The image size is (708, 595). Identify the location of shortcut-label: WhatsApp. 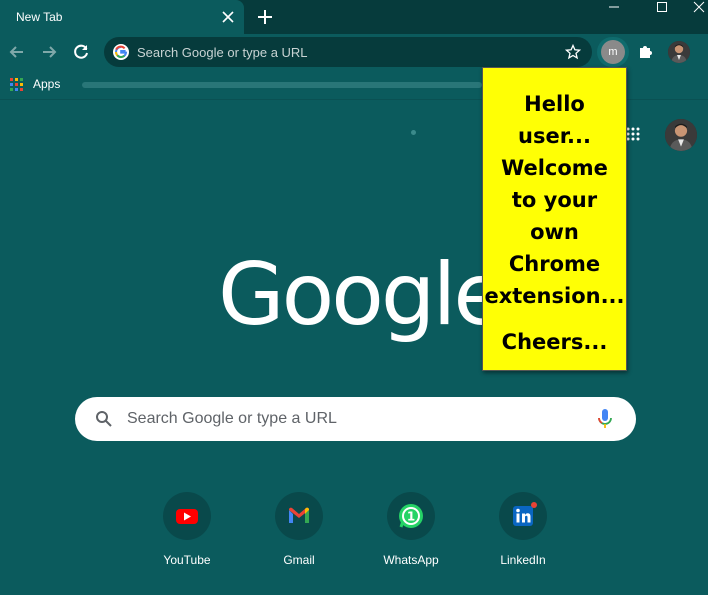
(411, 560).